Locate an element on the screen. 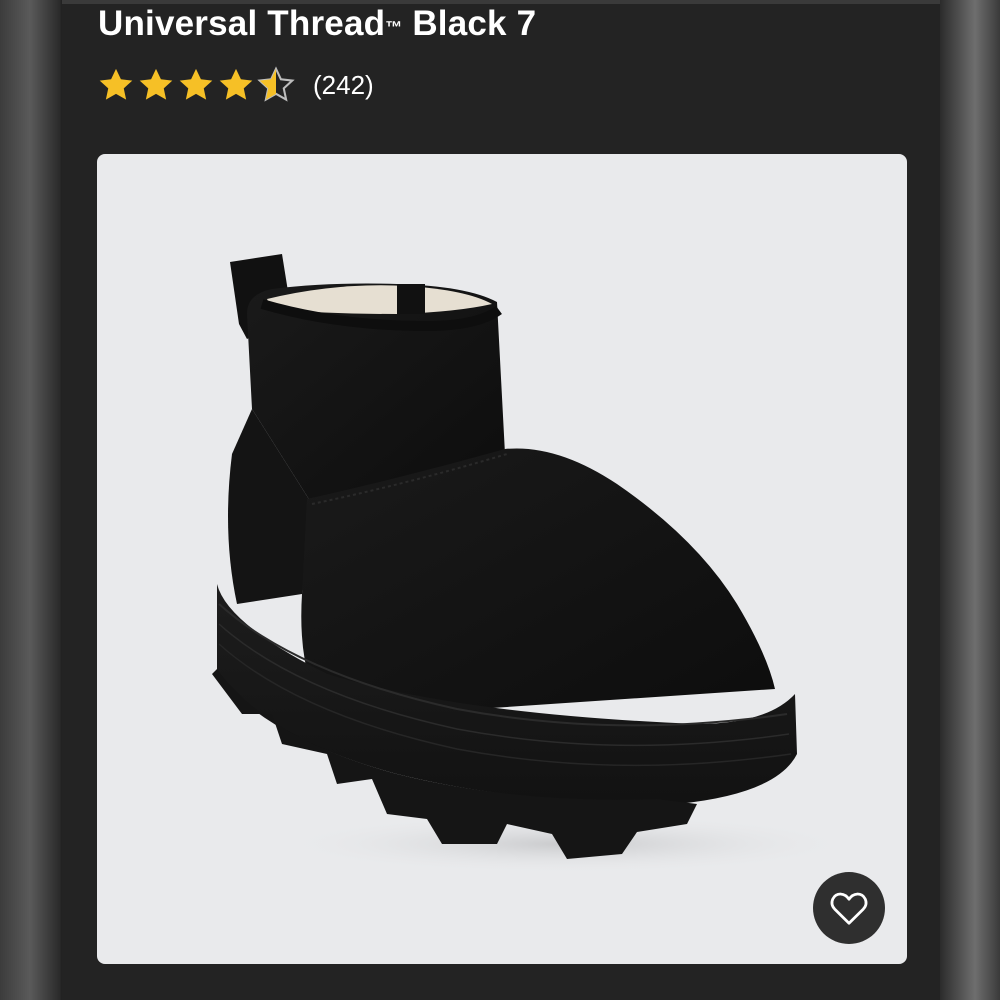 The height and width of the screenshot is (1000, 1000). review-count: (242) is located at coordinates (343, 85).